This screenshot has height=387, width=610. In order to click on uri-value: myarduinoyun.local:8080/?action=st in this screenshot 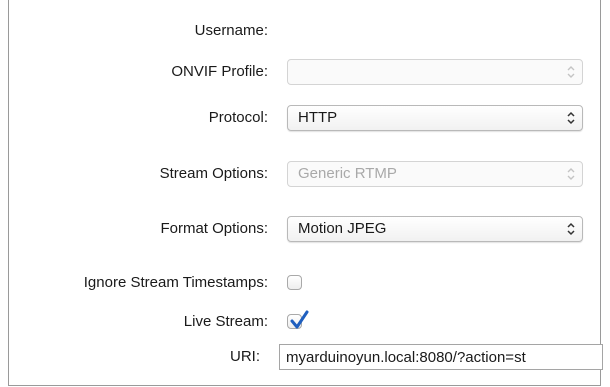, I will do `click(406, 357)`.